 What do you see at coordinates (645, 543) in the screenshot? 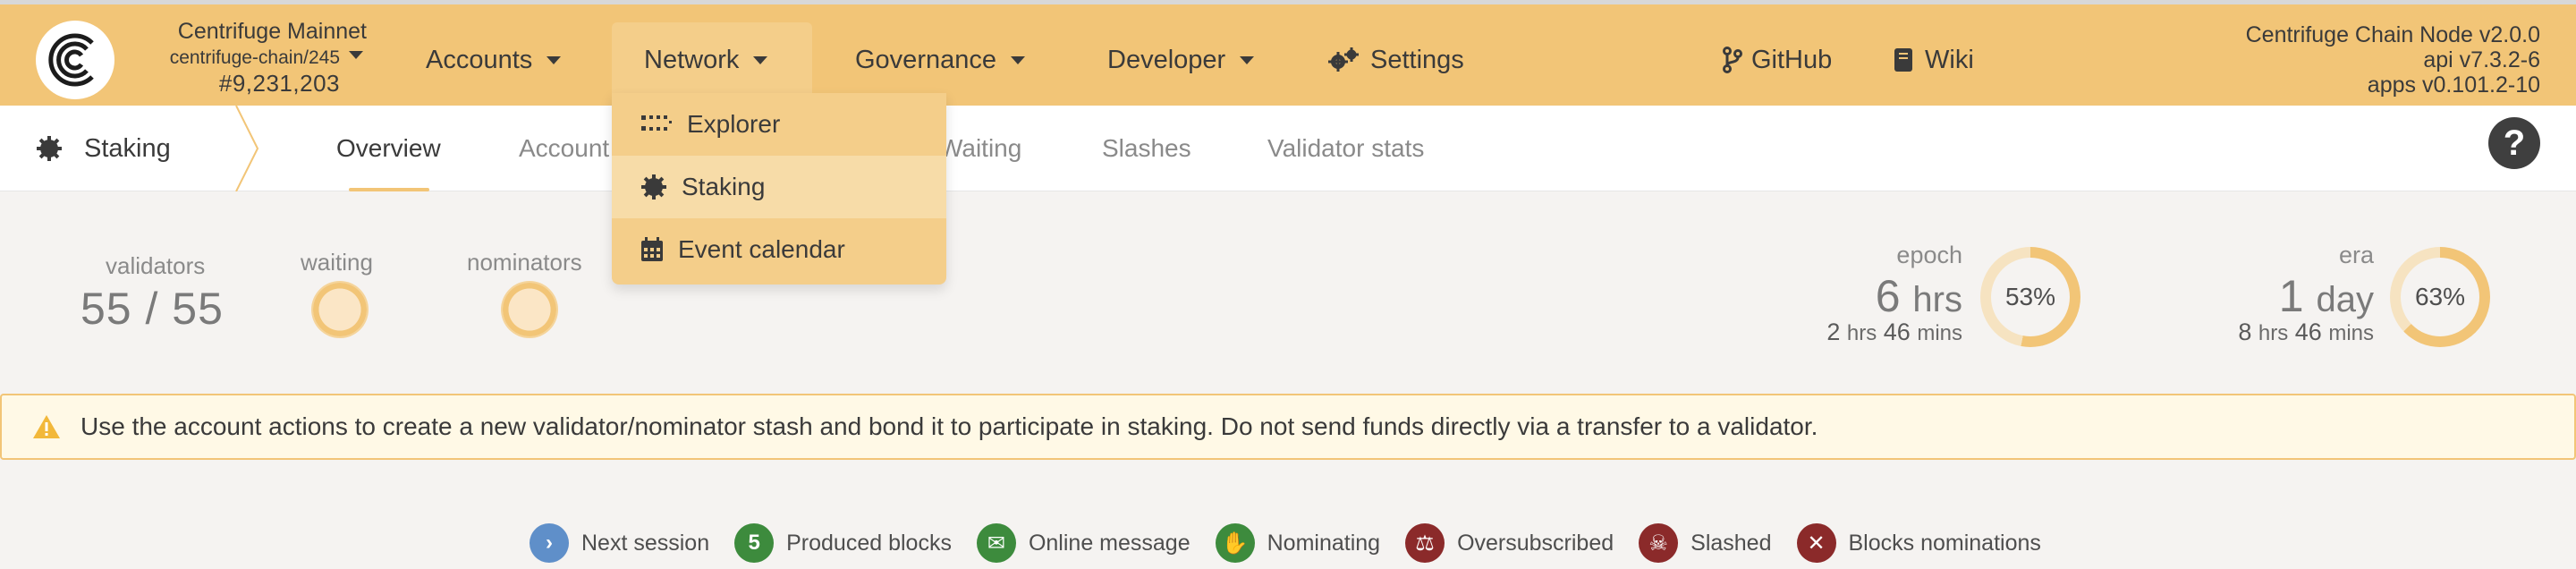
I see `legend-item-label: Next session` at bounding box center [645, 543].